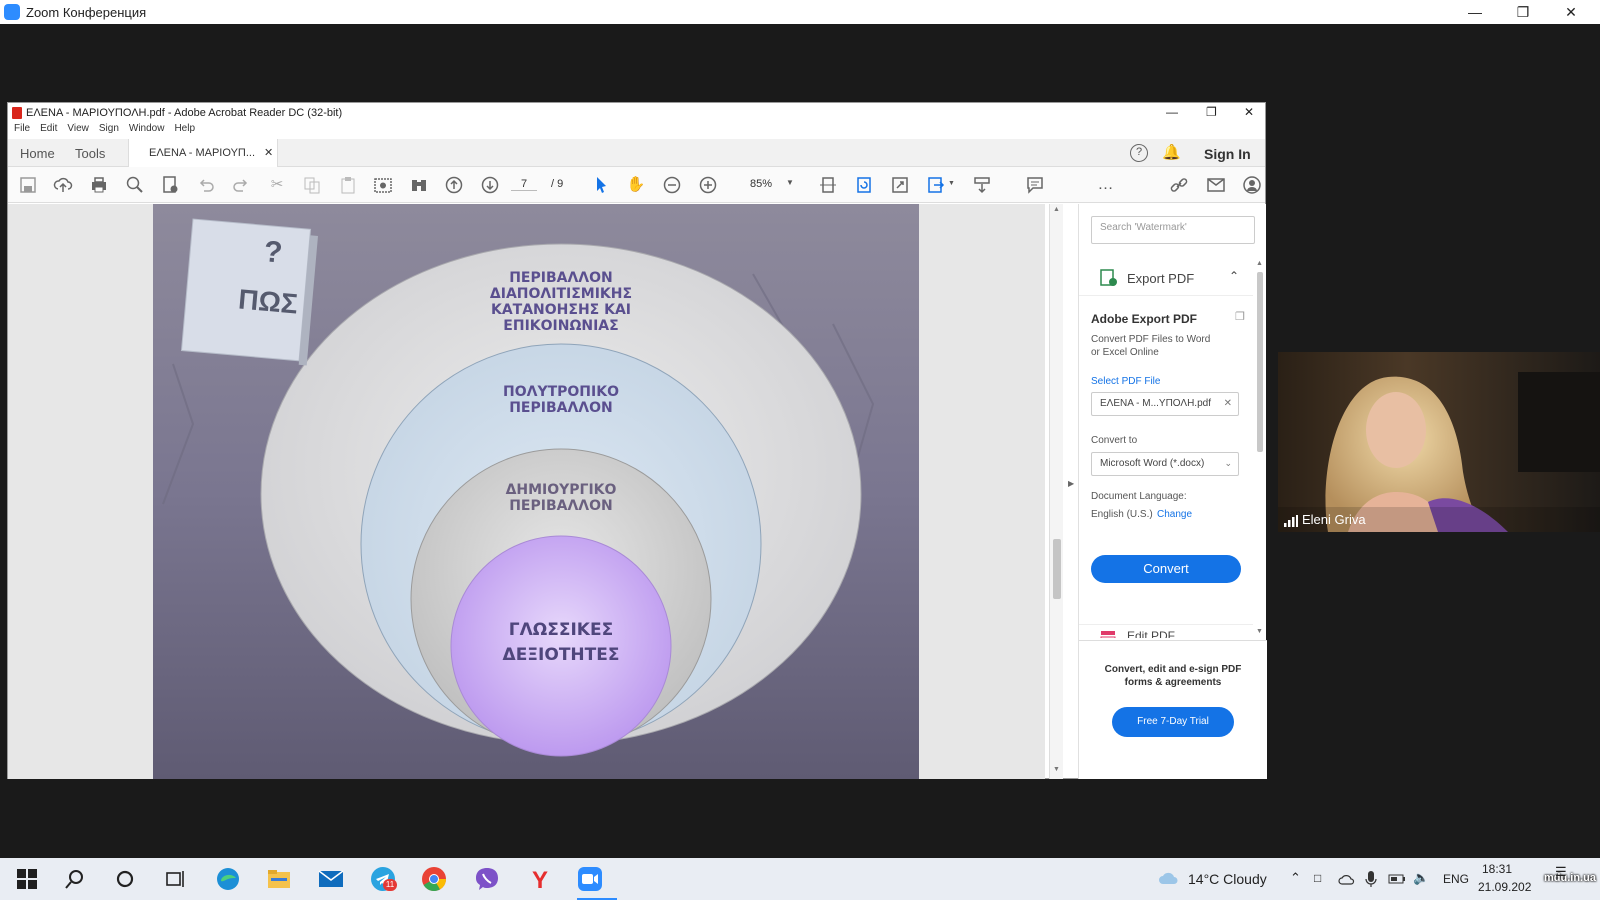 This screenshot has width=1600, height=900. I want to click on edge-browser-icon, so click(228, 879).